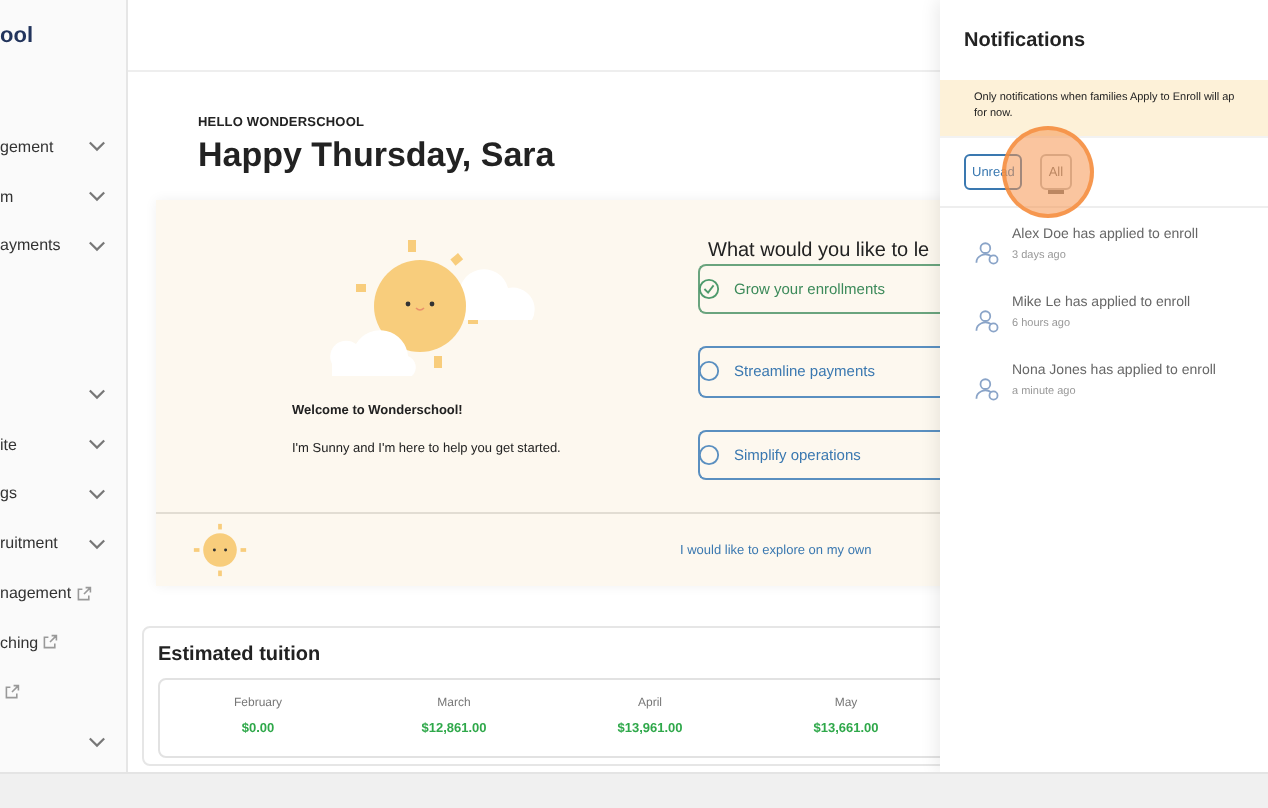  Describe the element at coordinates (8, 493) in the screenshot. I see `sidebar-item: gs` at that location.